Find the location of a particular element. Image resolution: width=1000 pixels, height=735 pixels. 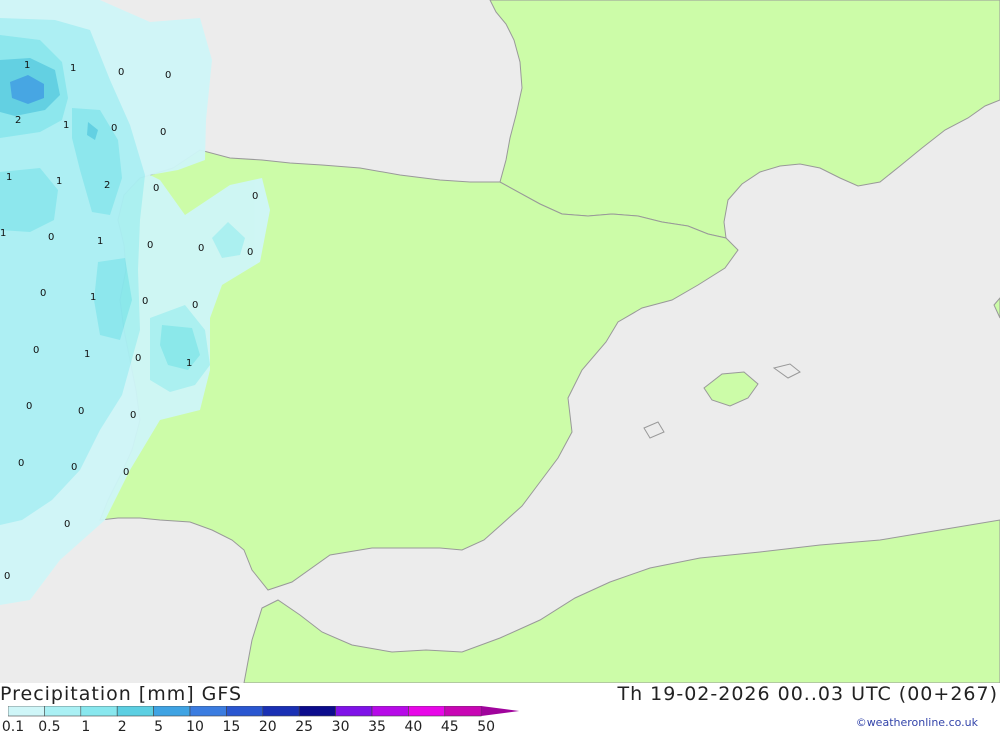

legend-arrow is located at coordinates (500, 711).